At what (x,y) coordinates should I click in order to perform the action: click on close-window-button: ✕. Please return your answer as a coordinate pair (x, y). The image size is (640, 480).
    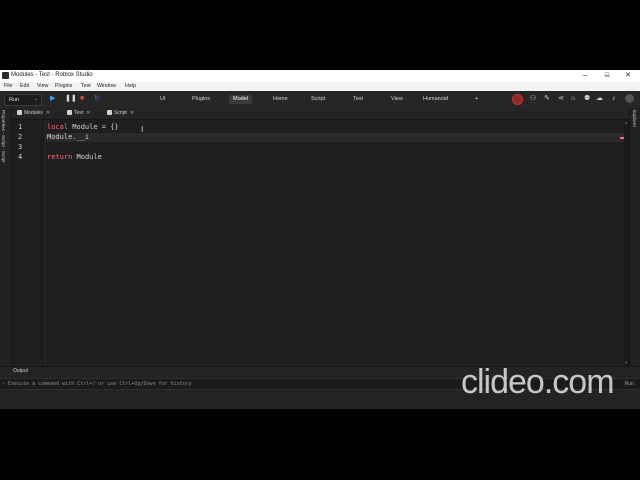
    Looking at the image, I should click on (628, 76).